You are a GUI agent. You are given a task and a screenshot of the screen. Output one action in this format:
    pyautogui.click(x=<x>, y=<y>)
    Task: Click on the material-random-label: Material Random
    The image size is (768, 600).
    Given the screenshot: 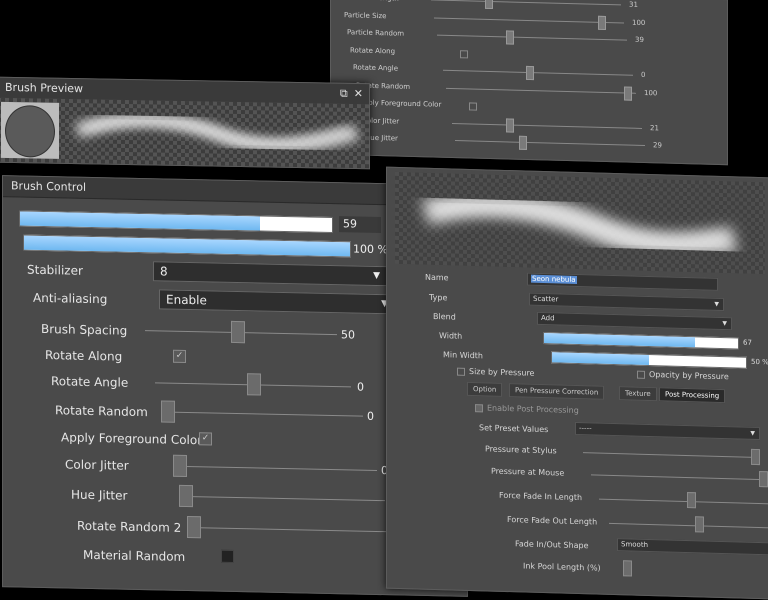 What is the action you would take?
    pyautogui.click(x=134, y=556)
    